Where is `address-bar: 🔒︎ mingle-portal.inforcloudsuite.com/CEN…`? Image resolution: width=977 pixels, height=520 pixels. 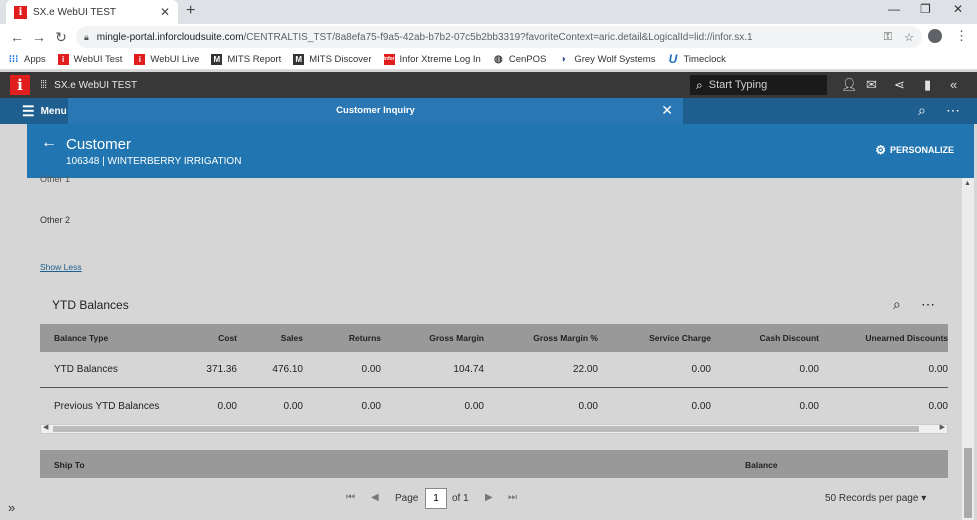
address-bar: 🔒︎ mingle-portal.inforcloudsuite.com/CEN… is located at coordinates (499, 37).